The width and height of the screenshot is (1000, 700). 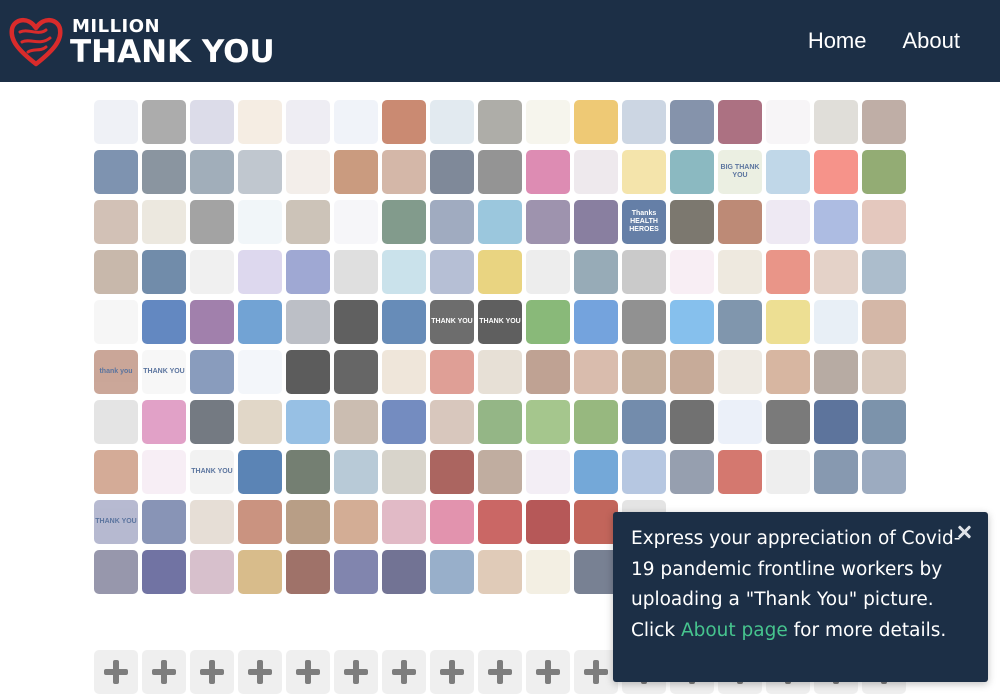 What do you see at coordinates (837, 41) in the screenshot?
I see `nav-home-link: Home` at bounding box center [837, 41].